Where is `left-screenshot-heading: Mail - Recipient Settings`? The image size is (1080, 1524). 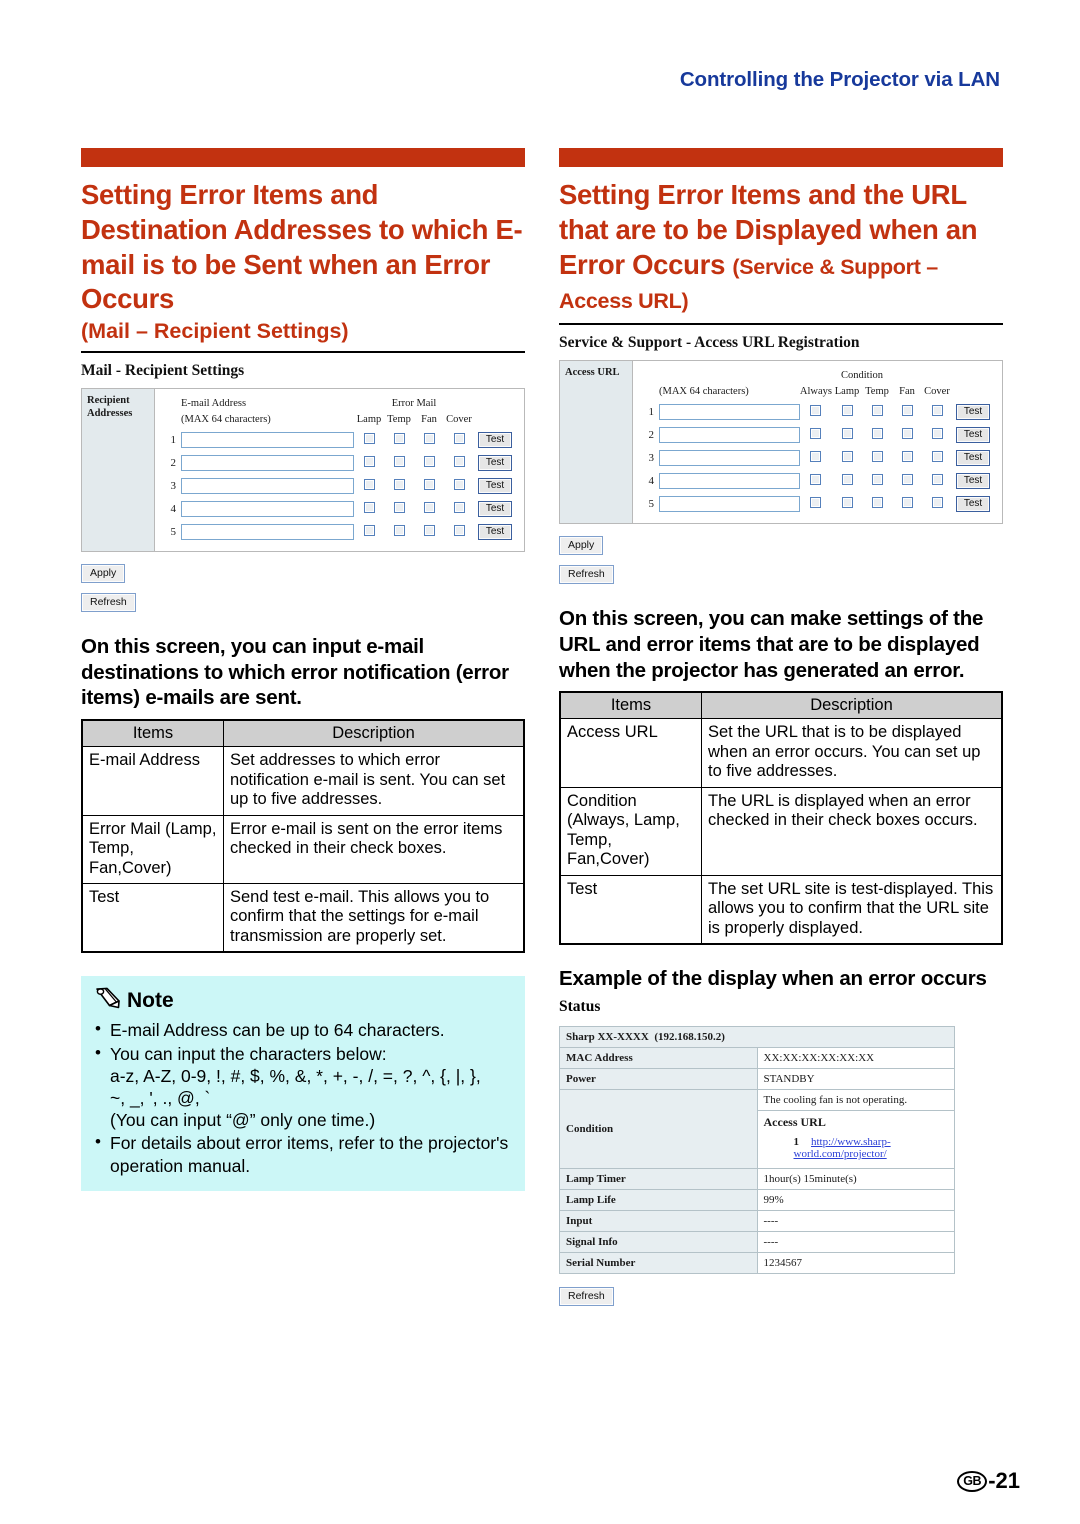
left-screenshot-heading: Mail - Recipient Settings is located at coordinates (163, 370).